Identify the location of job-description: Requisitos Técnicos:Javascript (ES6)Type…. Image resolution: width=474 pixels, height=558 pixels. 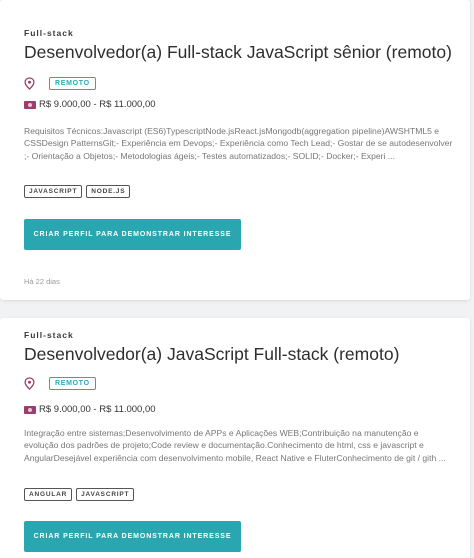
(238, 143).